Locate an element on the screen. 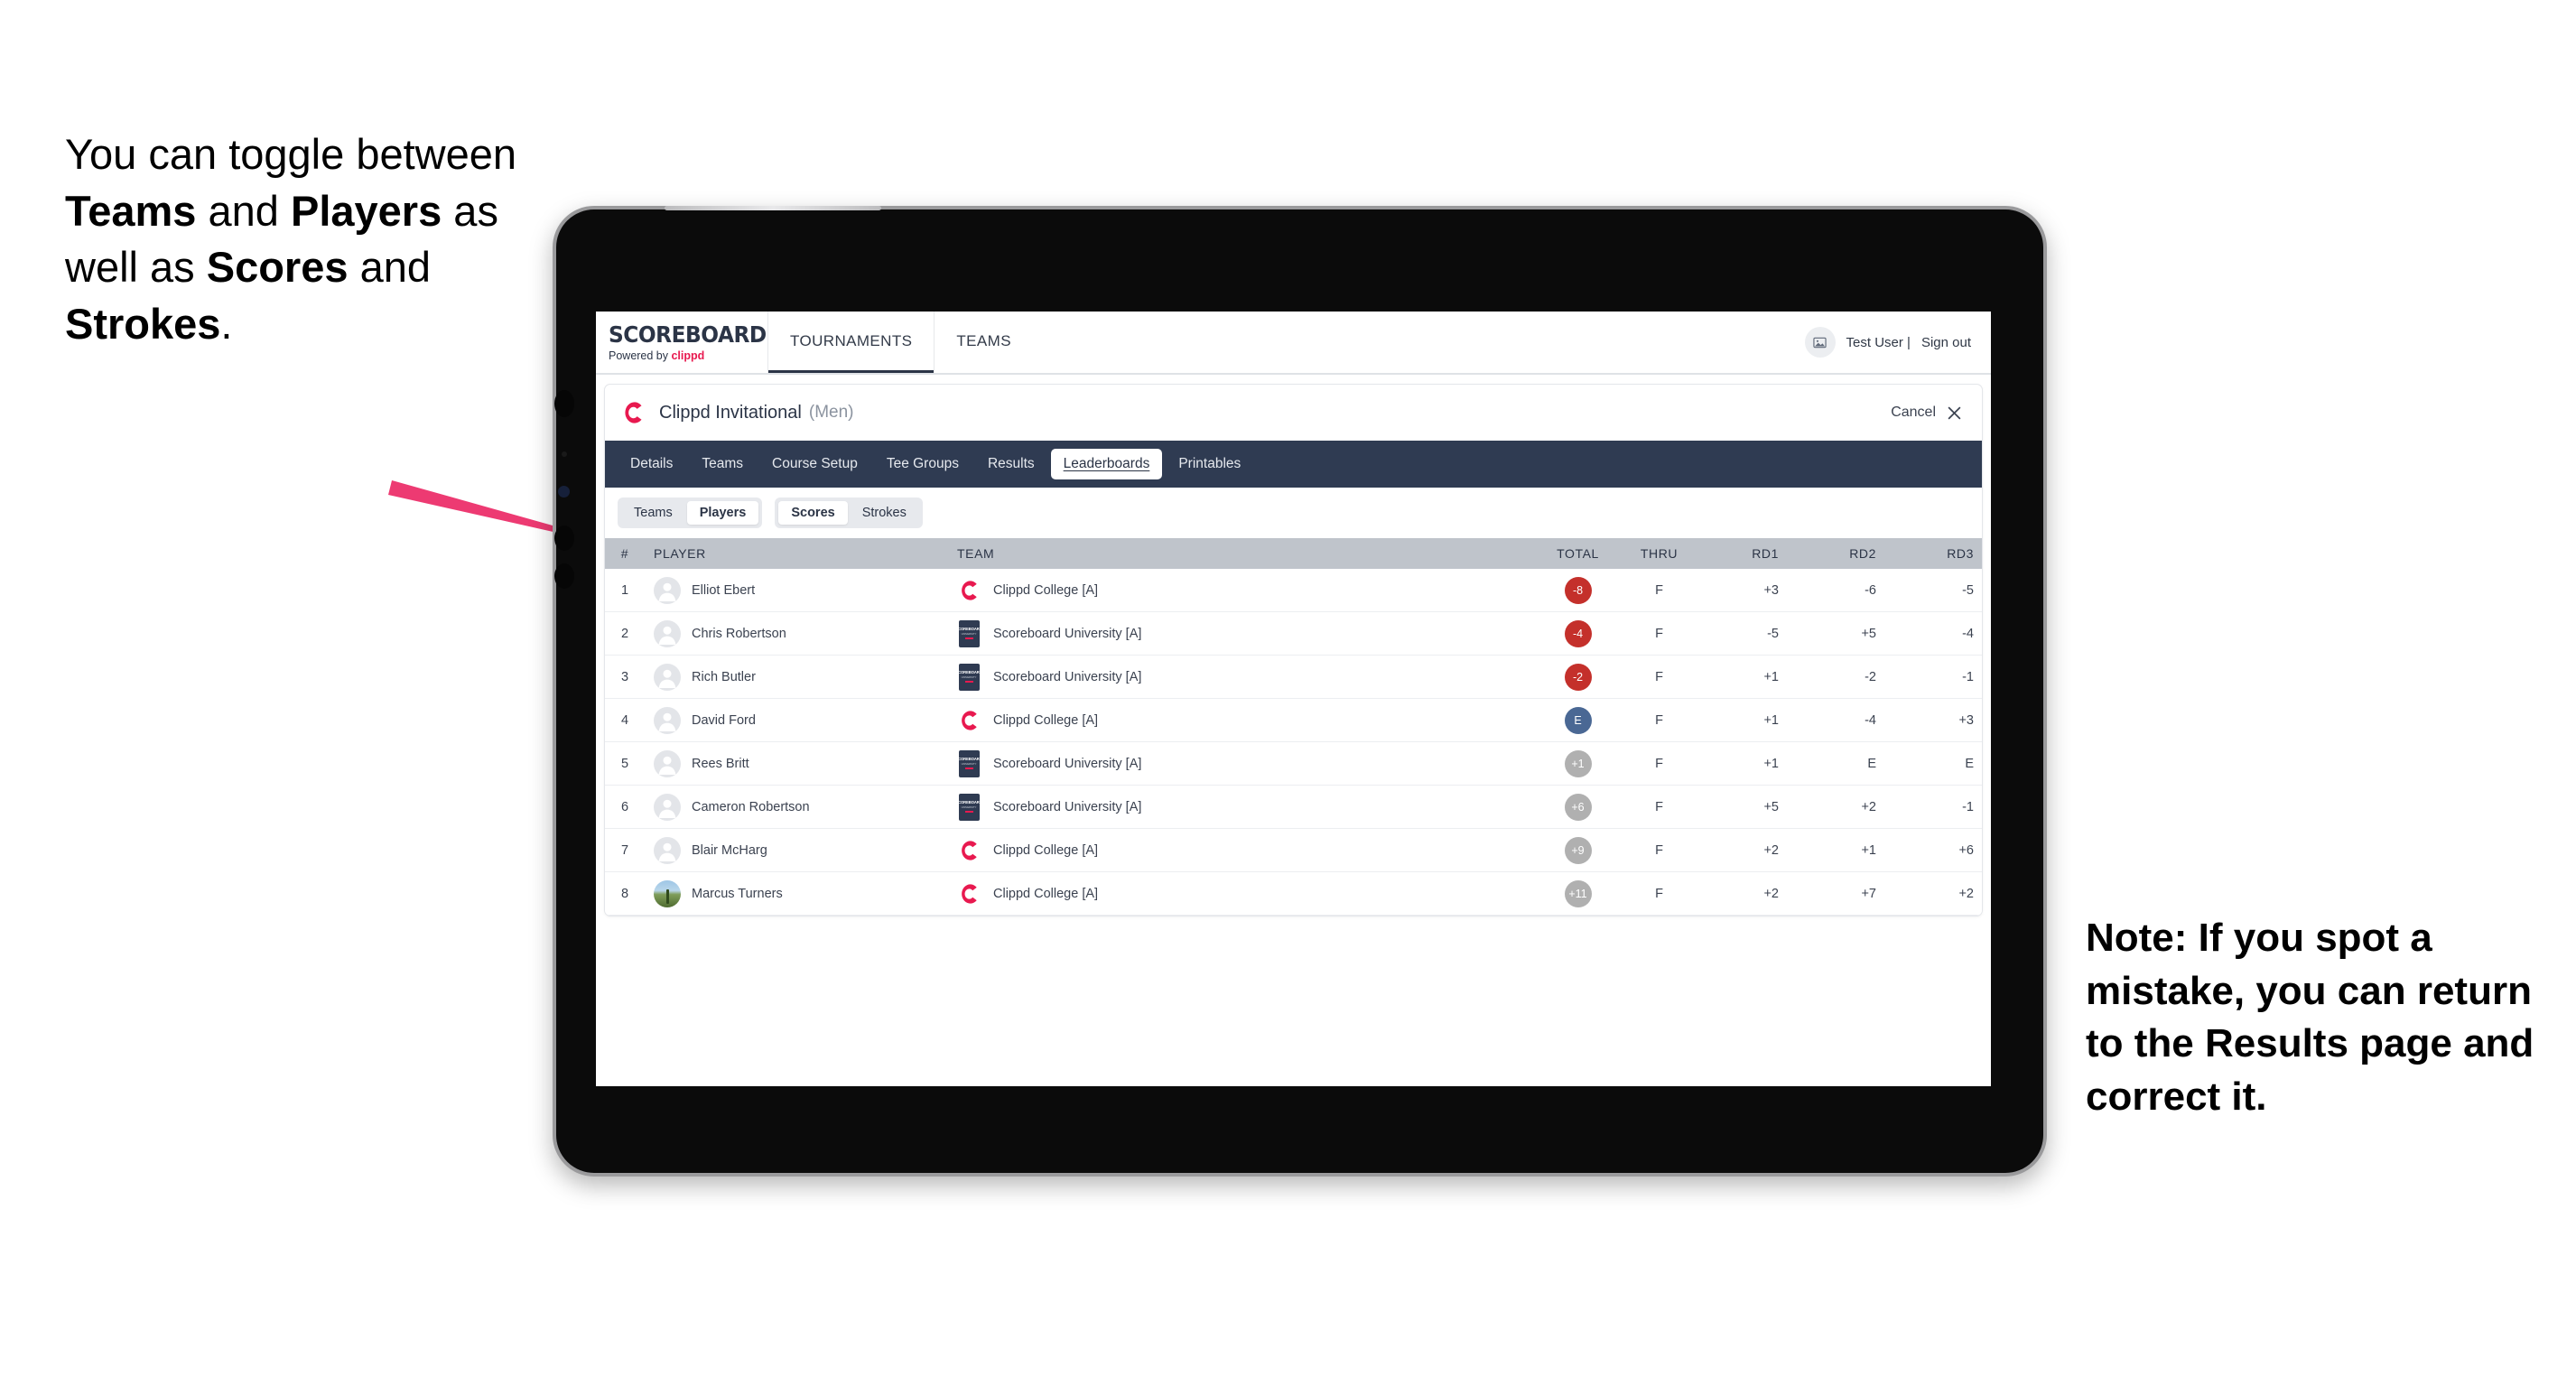 The width and height of the screenshot is (2576, 1386). front-camera-icon is located at coordinates (564, 404).